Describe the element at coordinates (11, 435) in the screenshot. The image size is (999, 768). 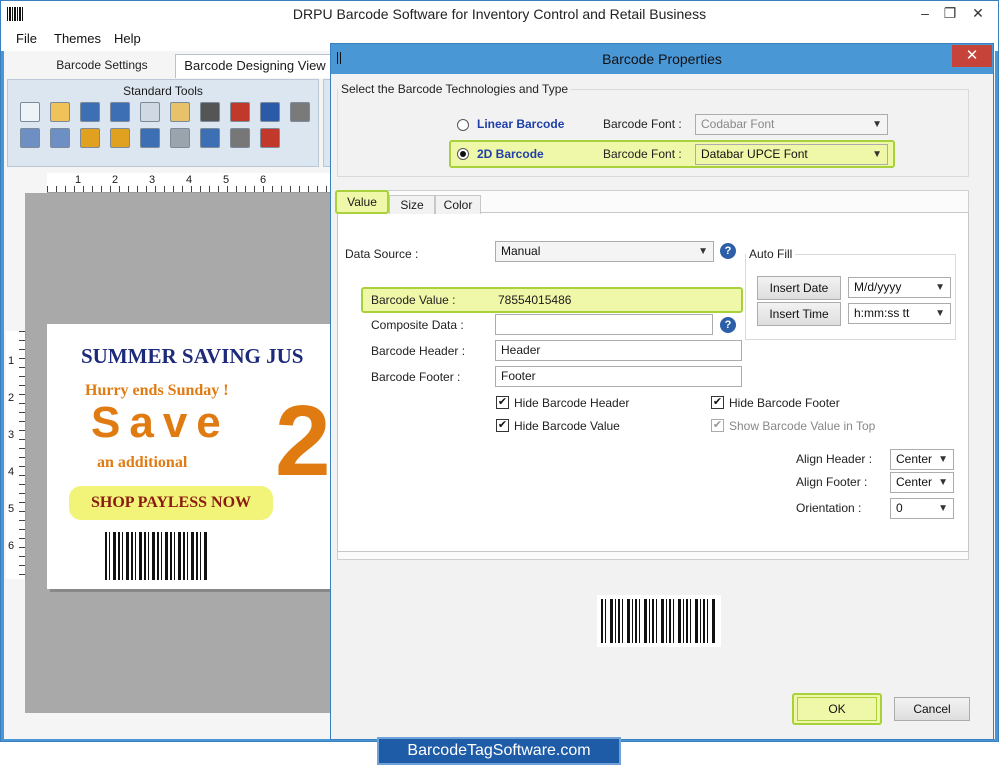
I see `ruler-left-label-3: 3` at that location.